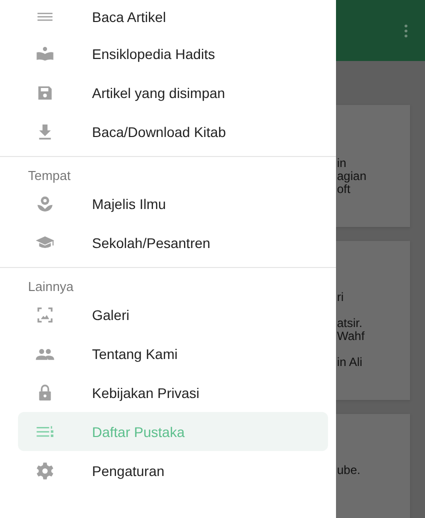 The height and width of the screenshot is (518, 425). What do you see at coordinates (51, 286) in the screenshot?
I see `section-header: Lainnya` at bounding box center [51, 286].